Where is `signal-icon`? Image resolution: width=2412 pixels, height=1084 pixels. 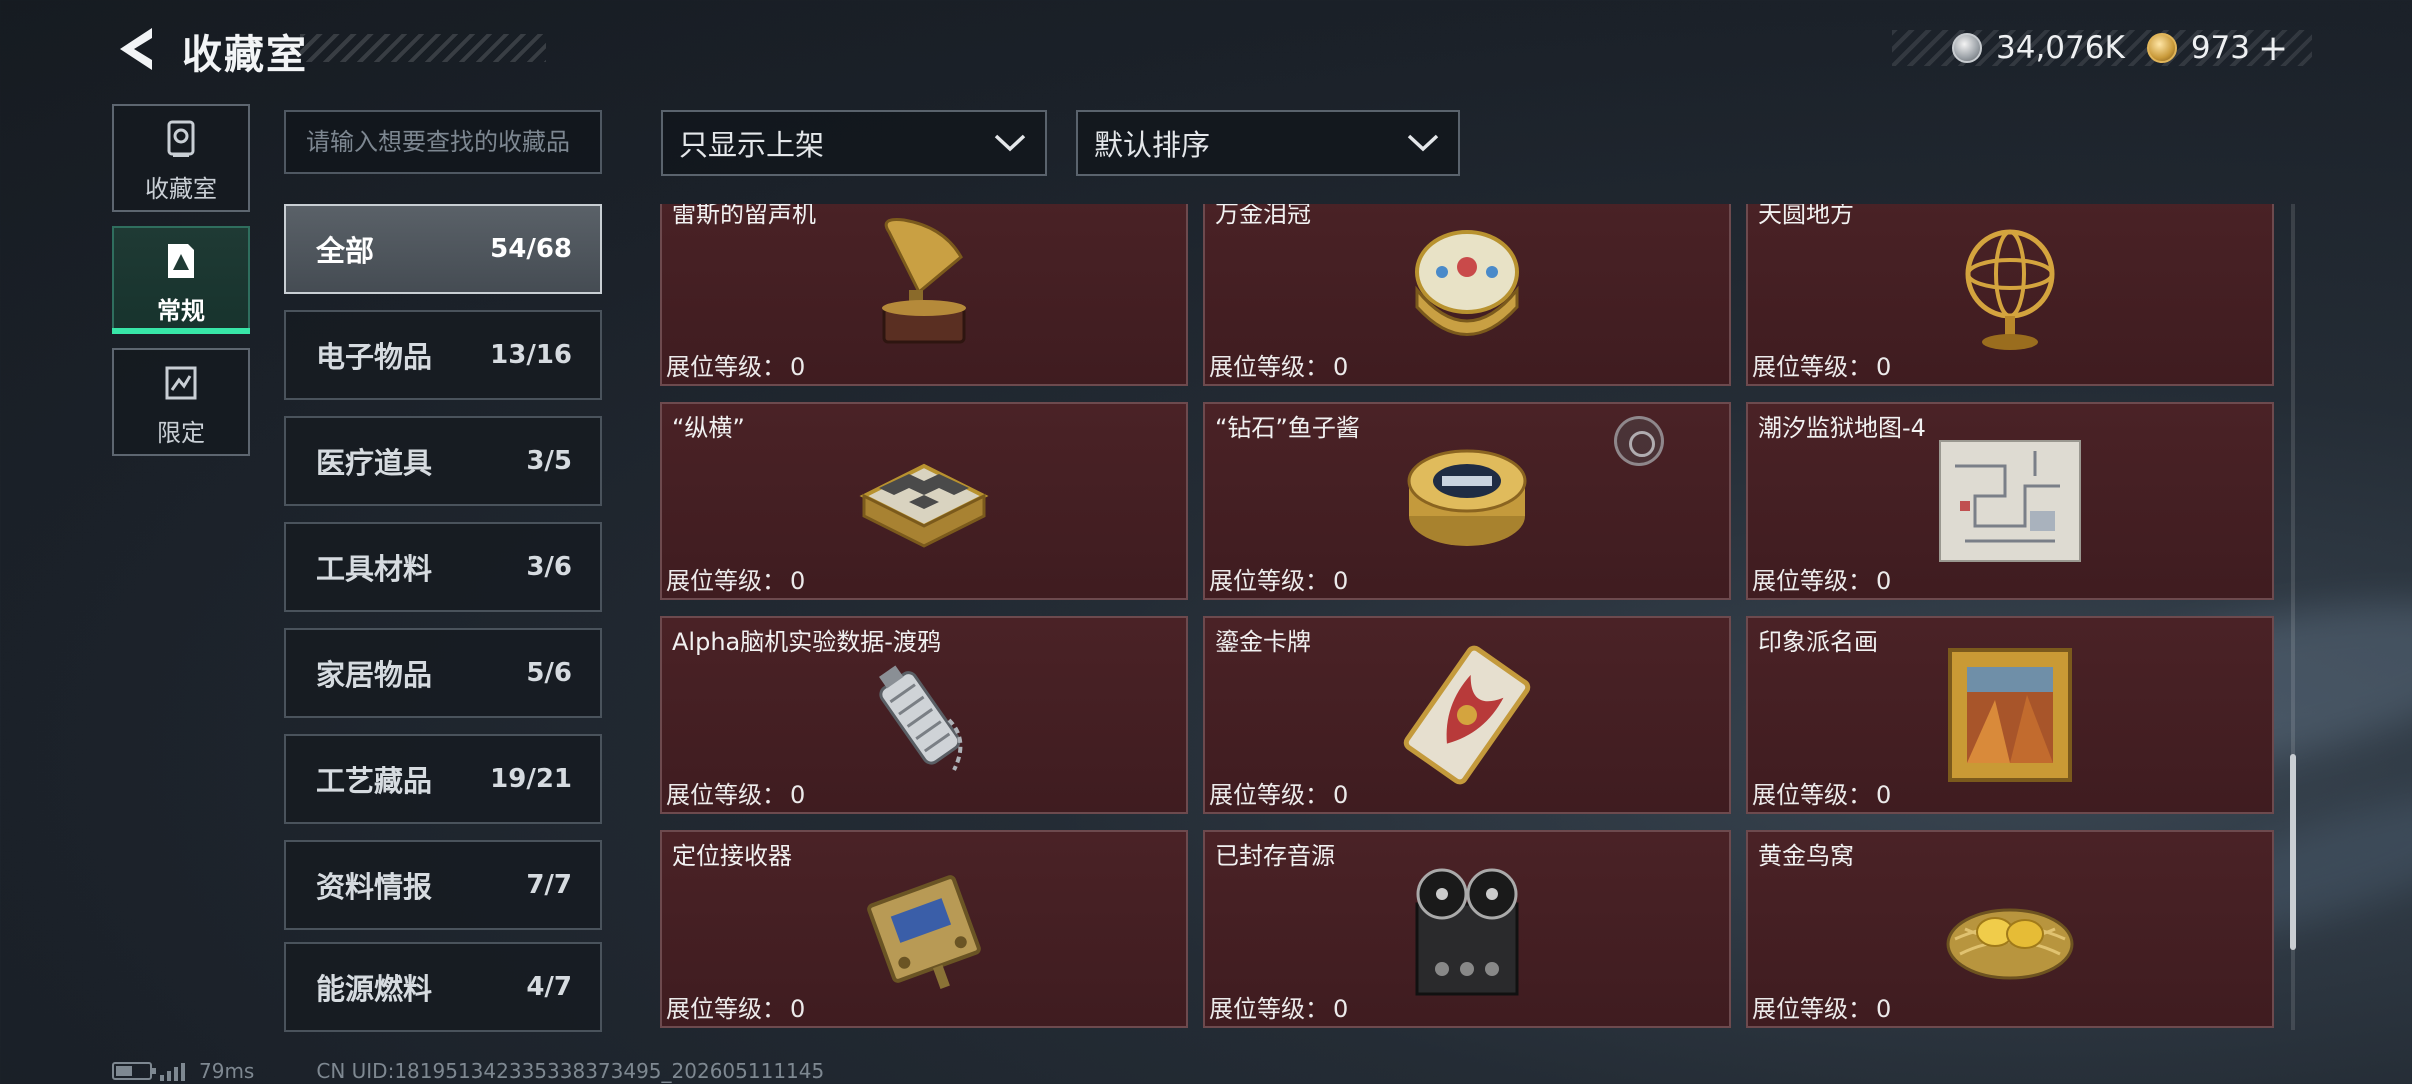
signal-icon is located at coordinates (172, 1071).